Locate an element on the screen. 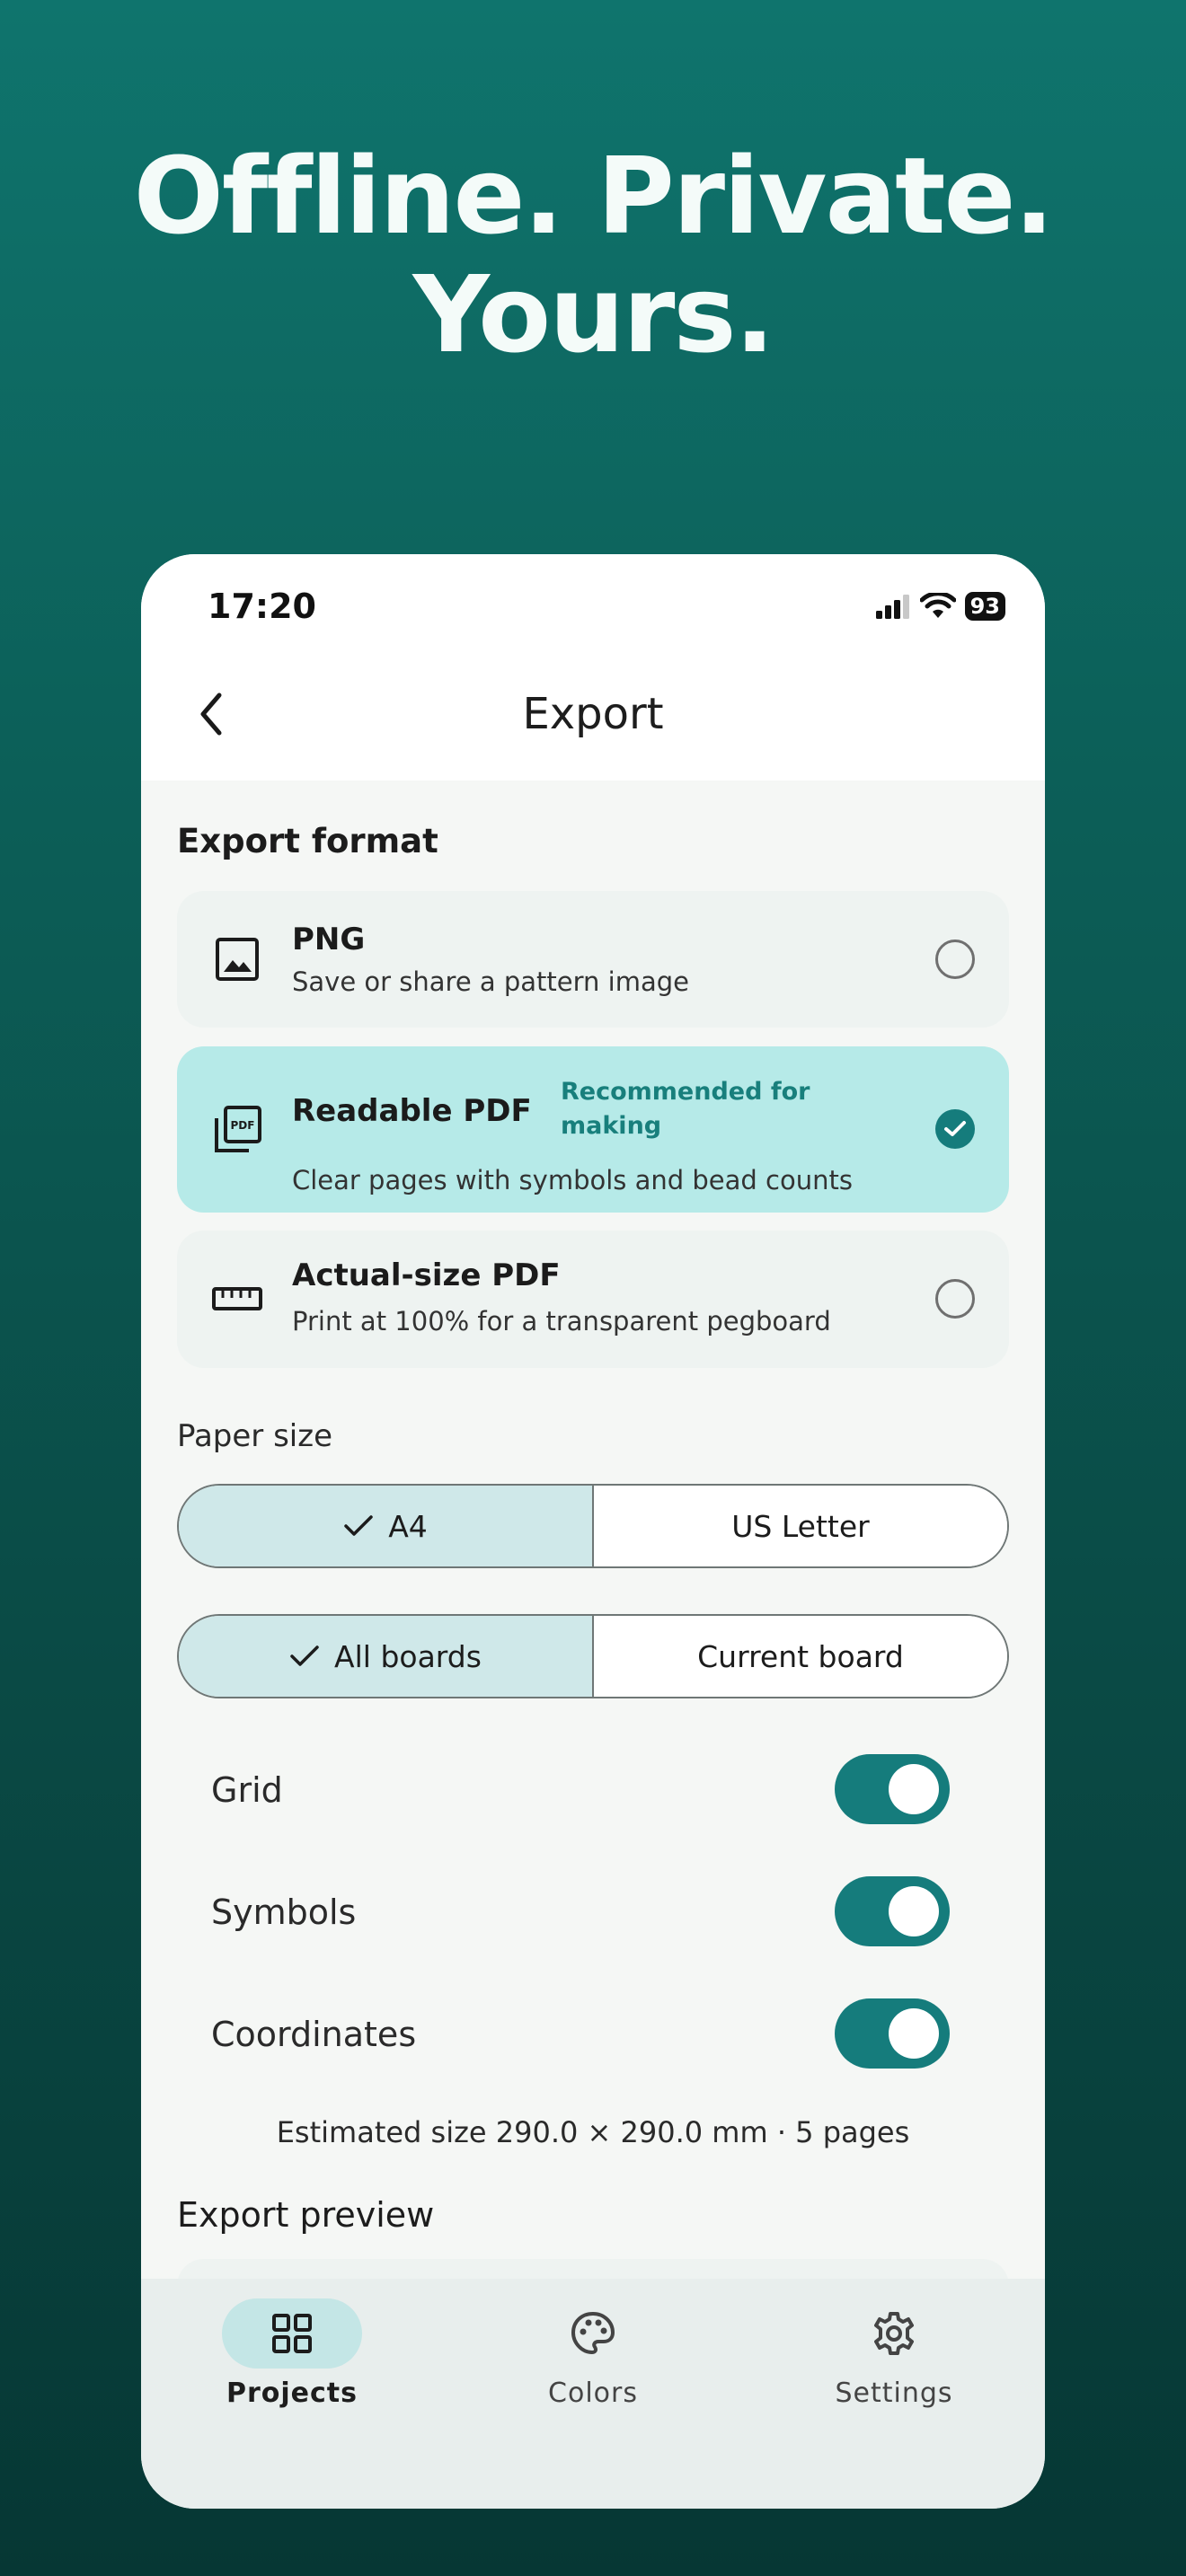 Image resolution: width=1186 pixels, height=2576 pixels. toggle-label: Coordinates is located at coordinates (314, 2034).